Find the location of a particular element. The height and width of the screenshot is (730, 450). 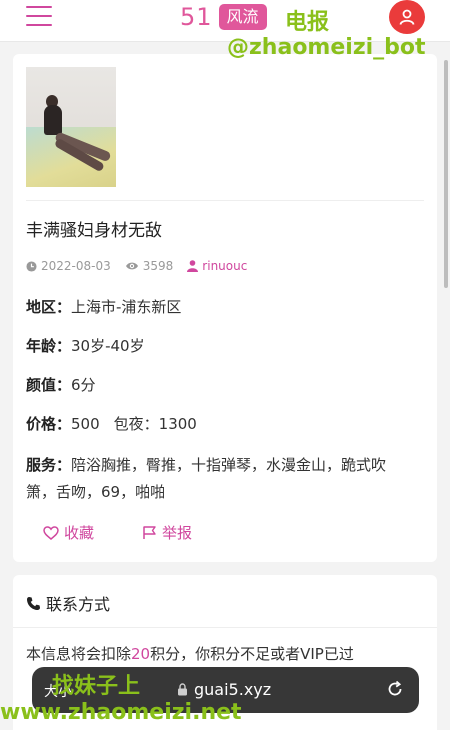

site-logo: 51 风流 is located at coordinates (223, 17).